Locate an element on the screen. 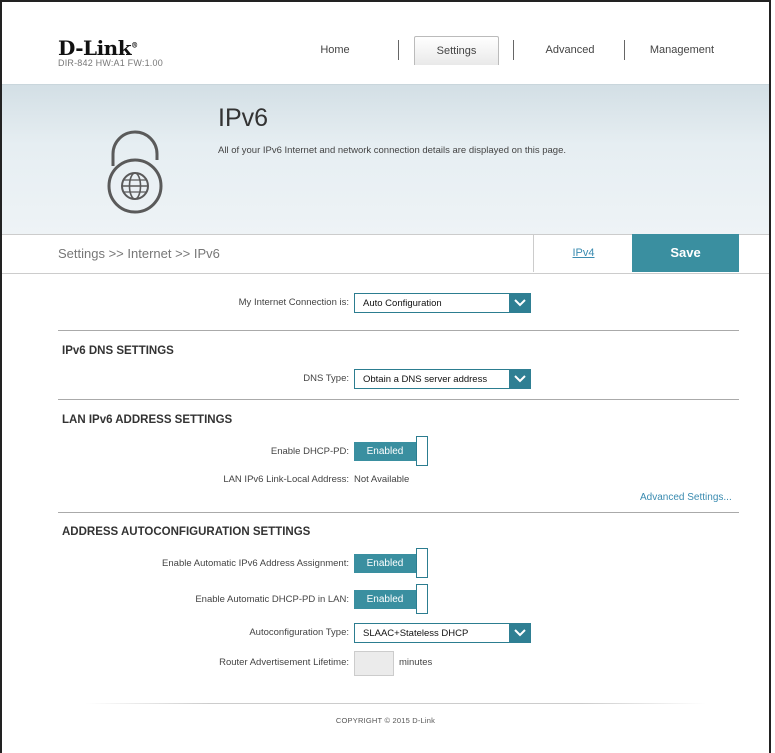 The image size is (775, 753). autoconf-type-select: SLAAC+Stateless DHCP is located at coordinates (442, 633).